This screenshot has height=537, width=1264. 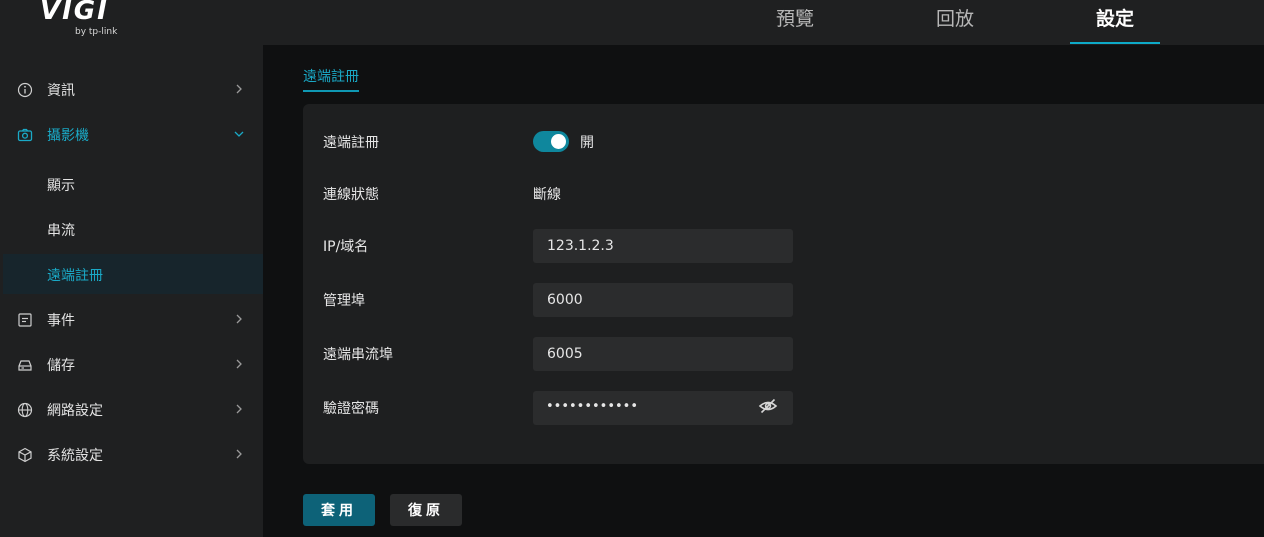 What do you see at coordinates (768, 406) in the screenshot?
I see `eye-hidden-icon` at bounding box center [768, 406].